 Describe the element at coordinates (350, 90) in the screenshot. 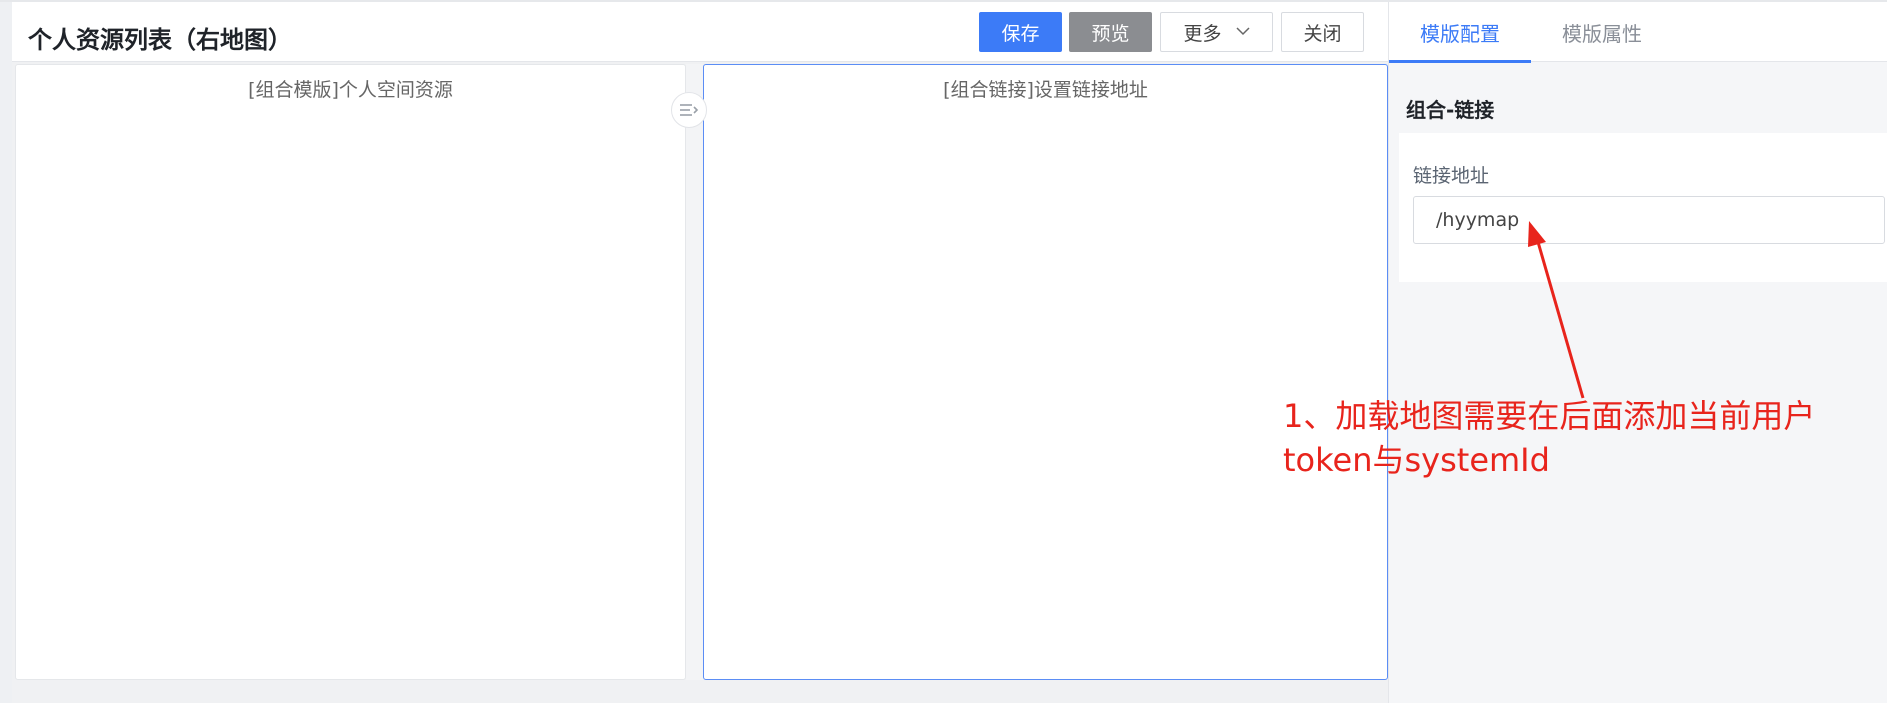

I see `left-panel-title: [组合模版]个人空间资源` at that location.